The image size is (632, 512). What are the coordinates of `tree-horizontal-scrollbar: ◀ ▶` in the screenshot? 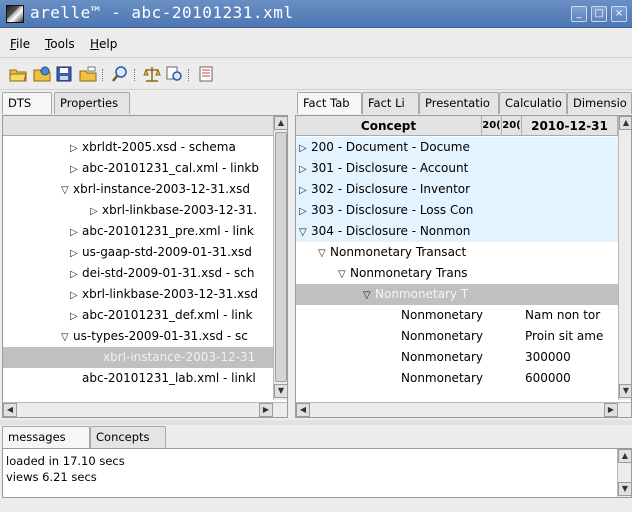 It's located at (145, 409).